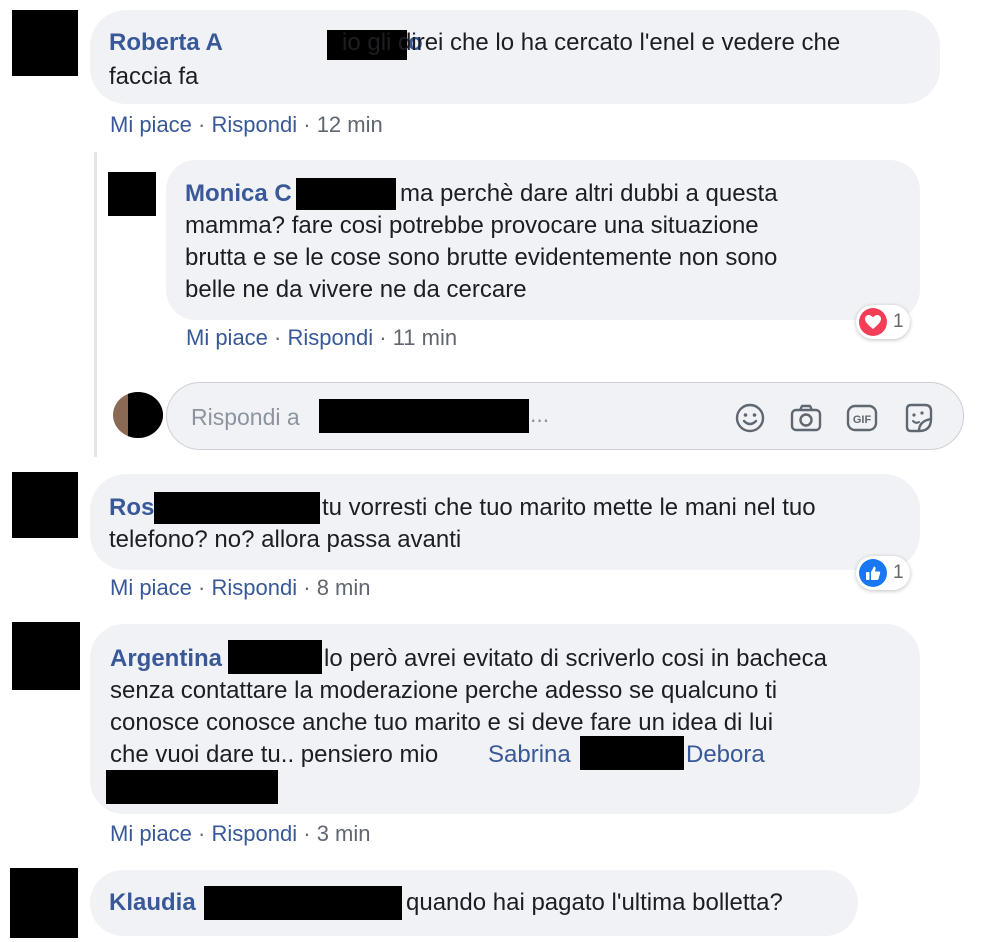 The width and height of the screenshot is (986, 942). Describe the element at coordinates (350, 124) in the screenshot. I see `comment-timestamp: 12 min` at that location.